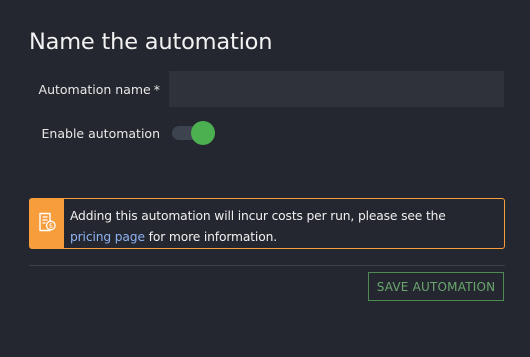  Describe the element at coordinates (203, 133) in the screenshot. I see `toggle-knob` at that location.